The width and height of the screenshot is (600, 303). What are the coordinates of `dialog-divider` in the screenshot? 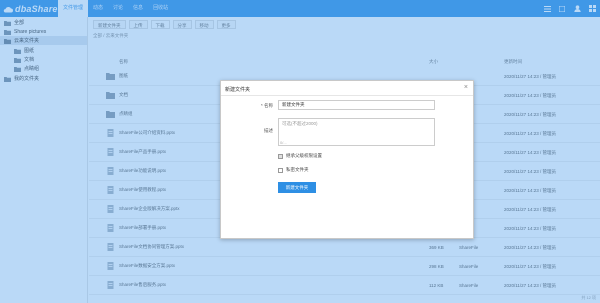 It's located at (347, 95).